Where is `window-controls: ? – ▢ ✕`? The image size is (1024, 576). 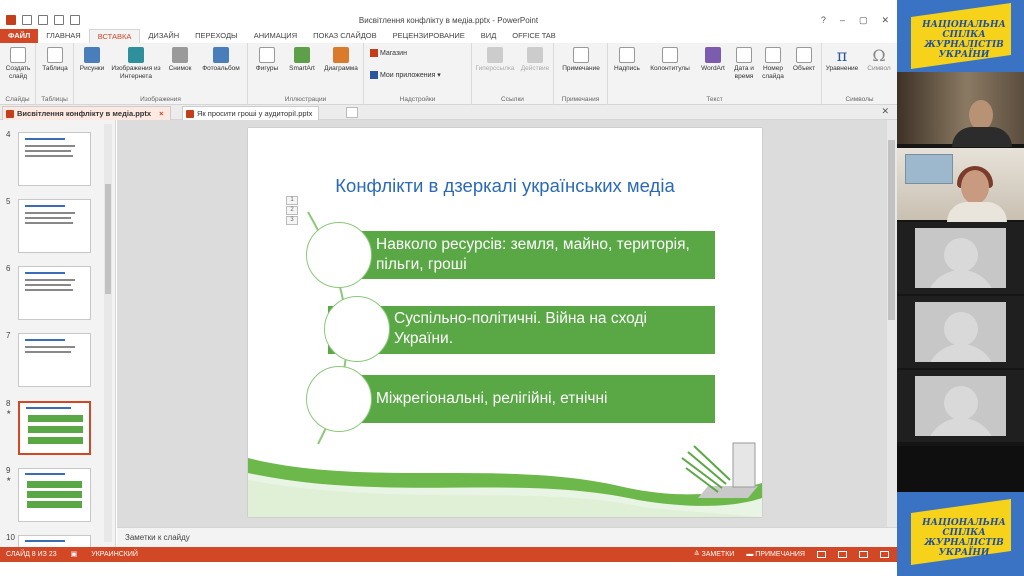
window-controls: ? – ▢ ✕ is located at coordinates (855, 20).